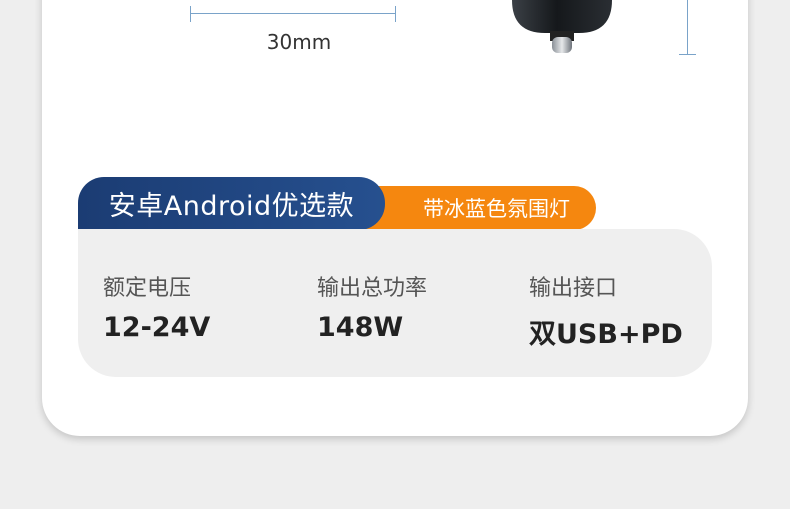 The height and width of the screenshot is (509, 790). I want to click on spec-power-label: 输出总功率, so click(372, 288).